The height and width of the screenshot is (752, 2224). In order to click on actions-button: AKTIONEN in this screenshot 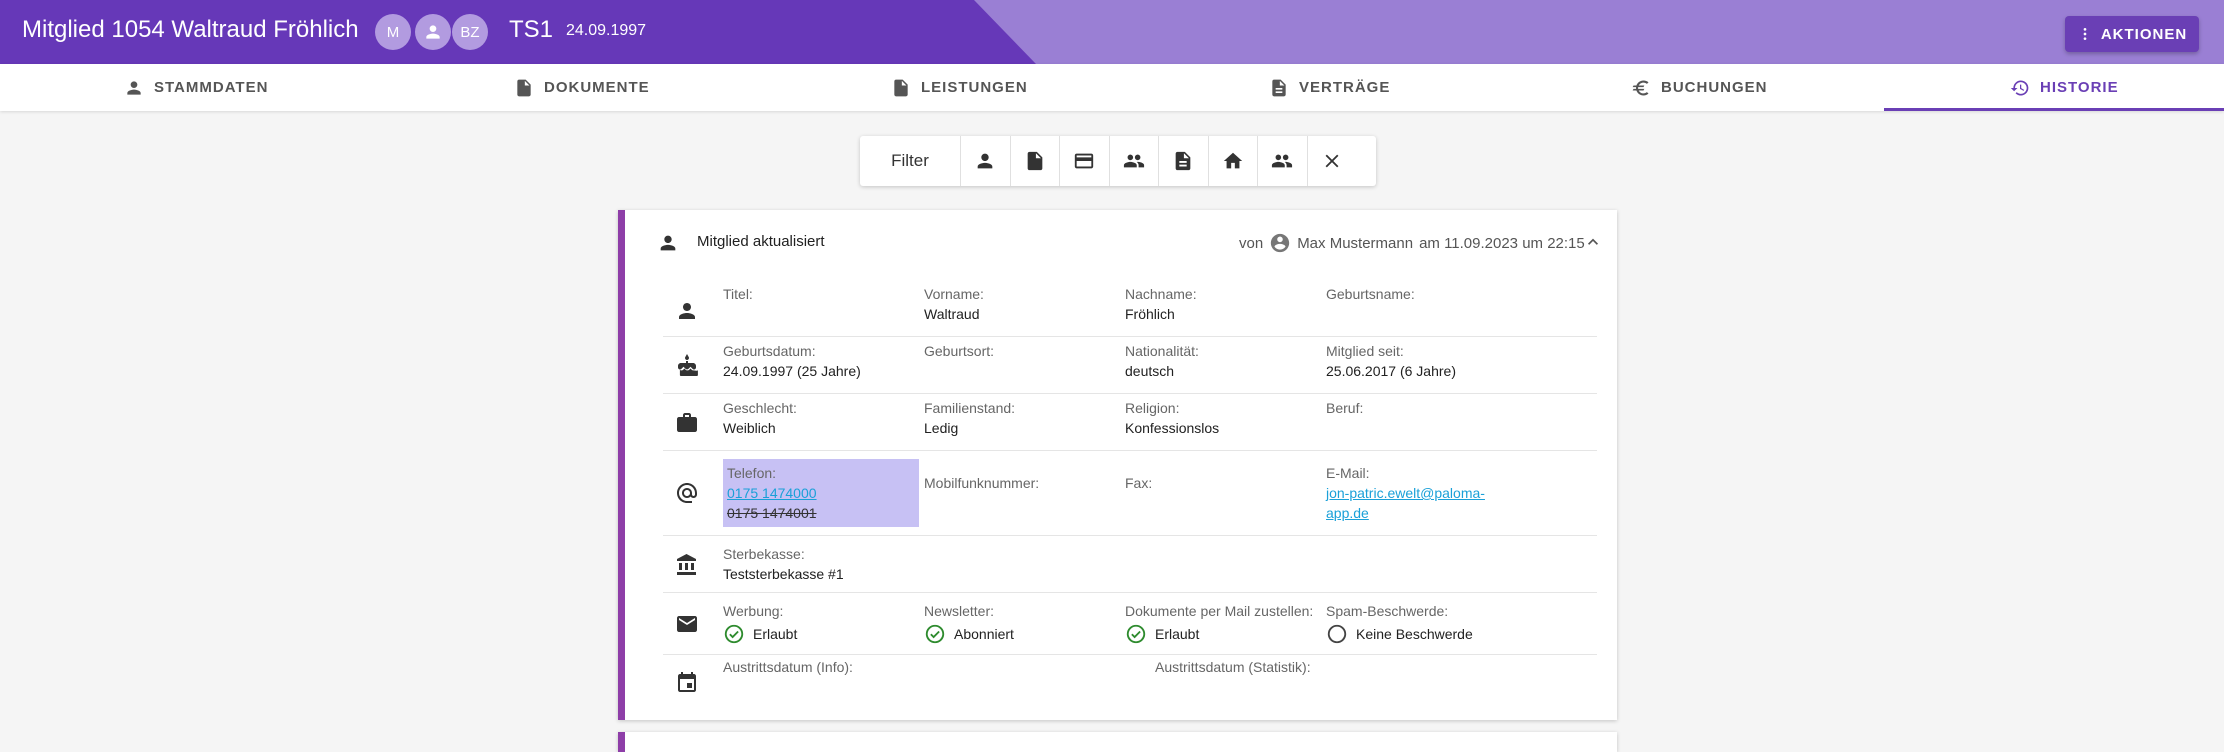, I will do `click(2132, 34)`.